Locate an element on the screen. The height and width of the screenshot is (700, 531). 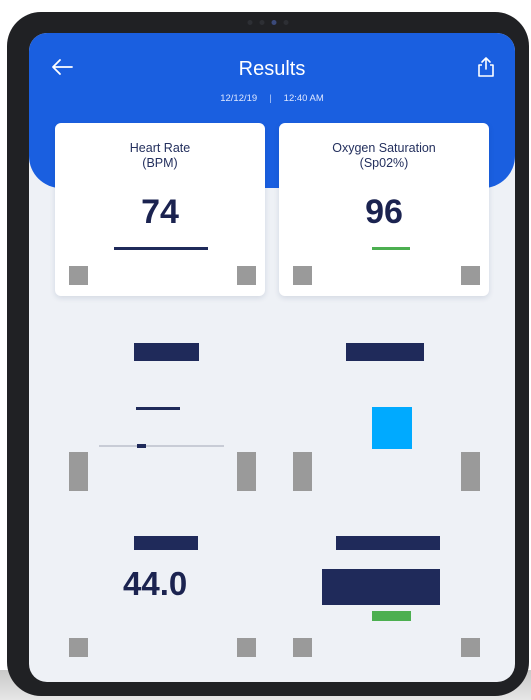
heart-rate-right-control is located at coordinates (246, 275).